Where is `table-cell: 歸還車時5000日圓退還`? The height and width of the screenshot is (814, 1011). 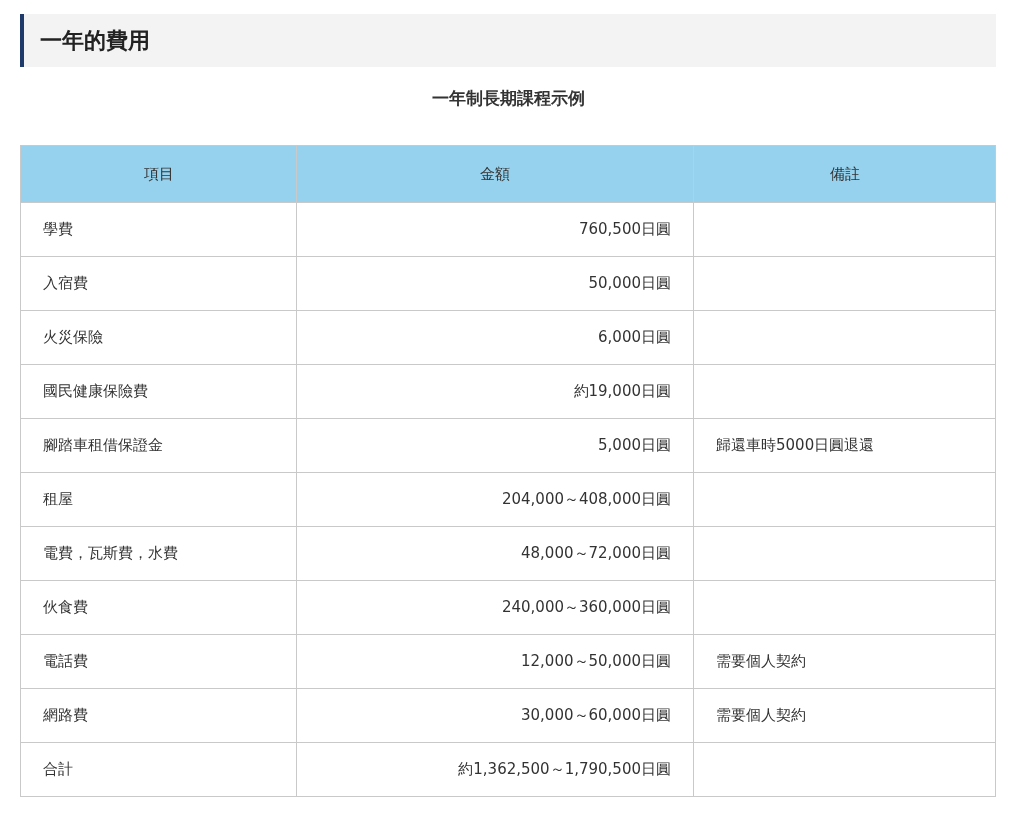
table-cell: 歸還車時5000日圓退還 is located at coordinates (844, 445).